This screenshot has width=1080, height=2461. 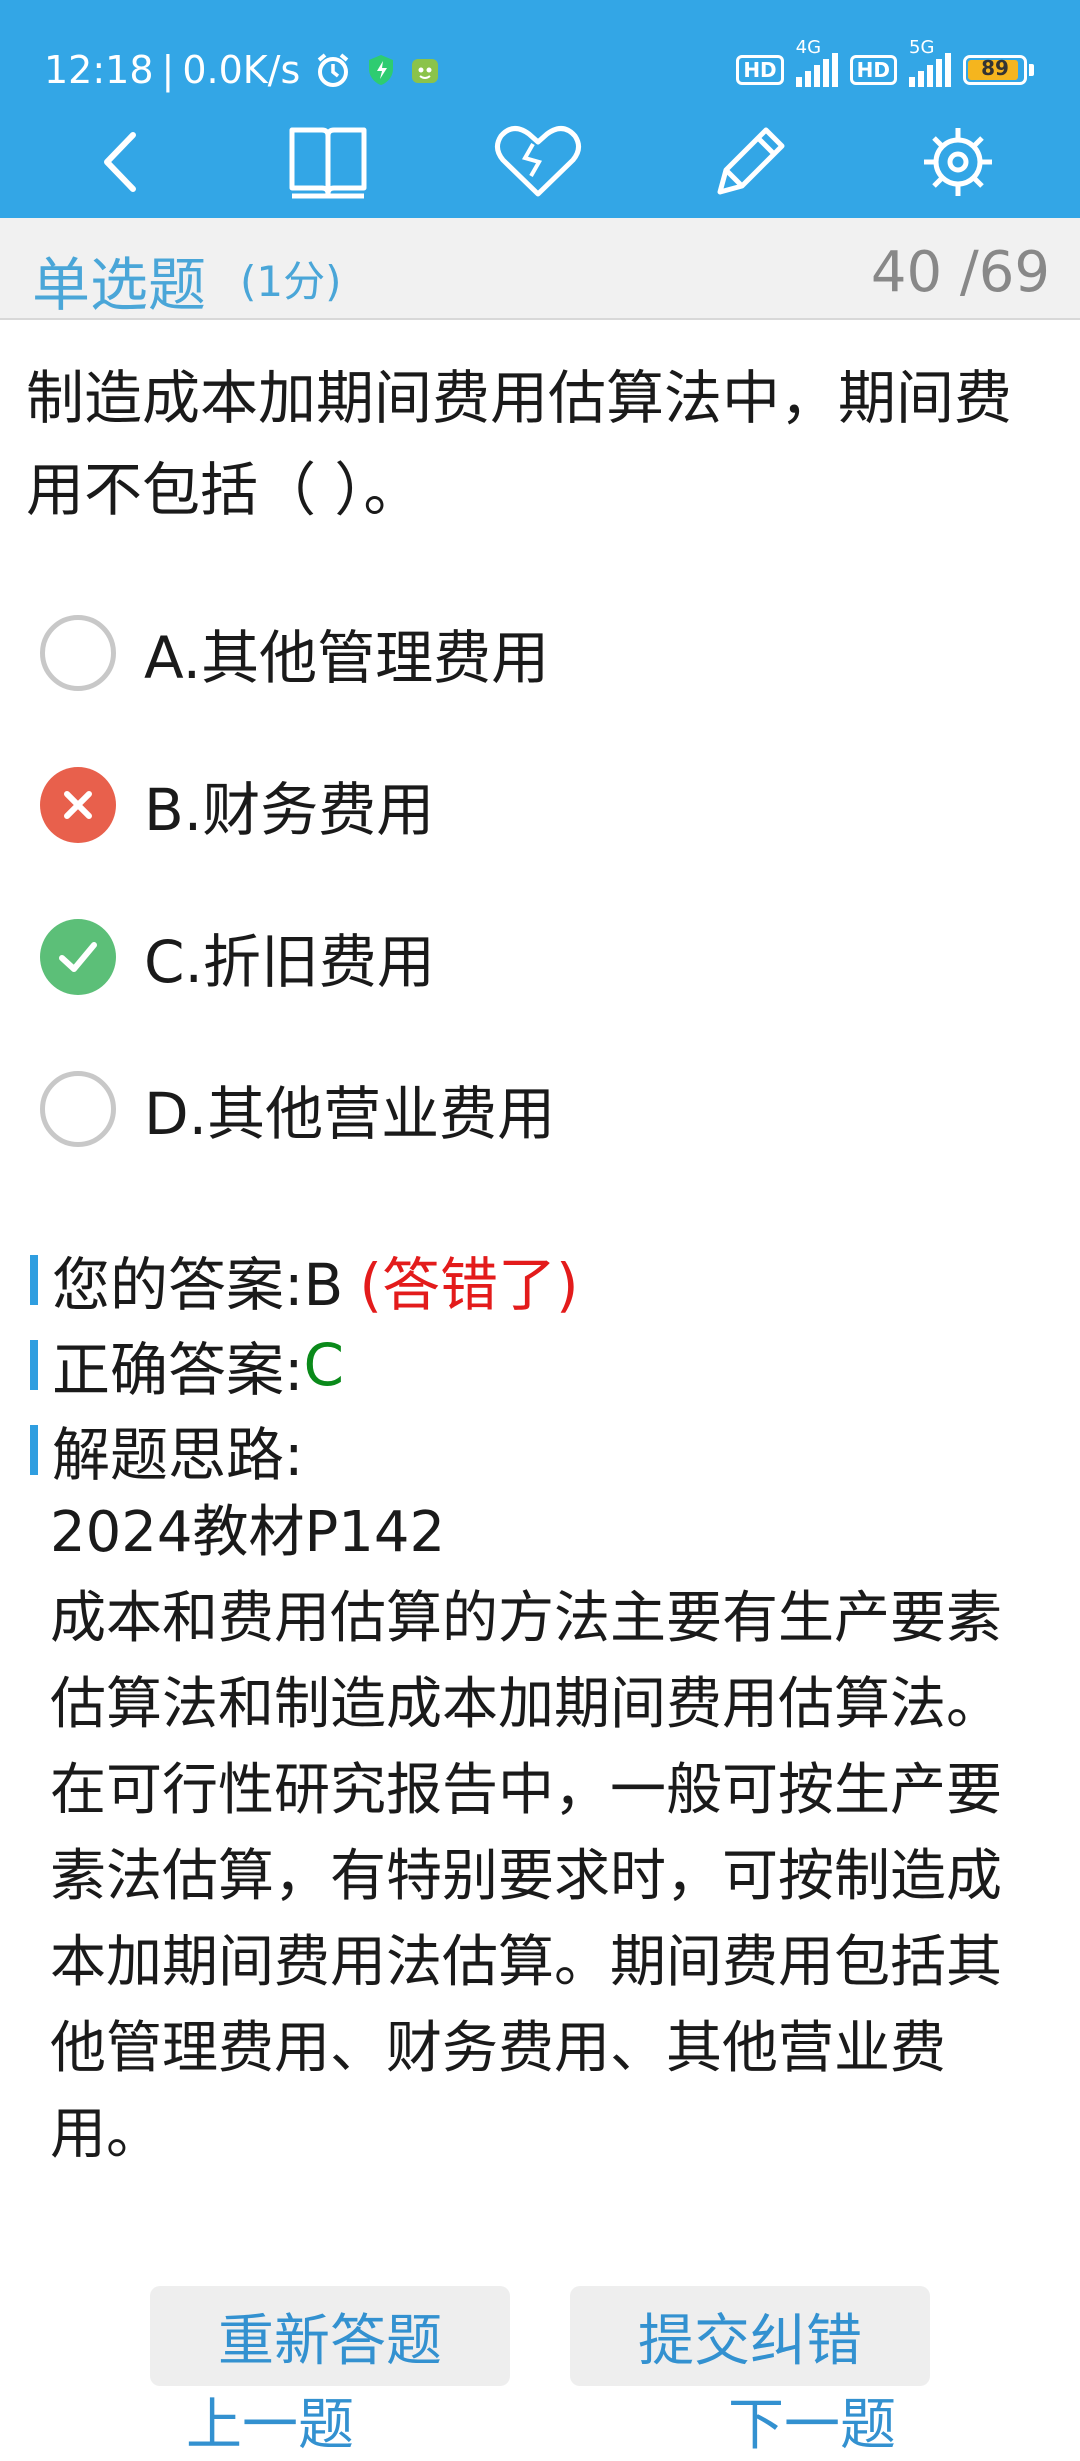 I want to click on net-5g-label: 5G, so click(x=922, y=47).